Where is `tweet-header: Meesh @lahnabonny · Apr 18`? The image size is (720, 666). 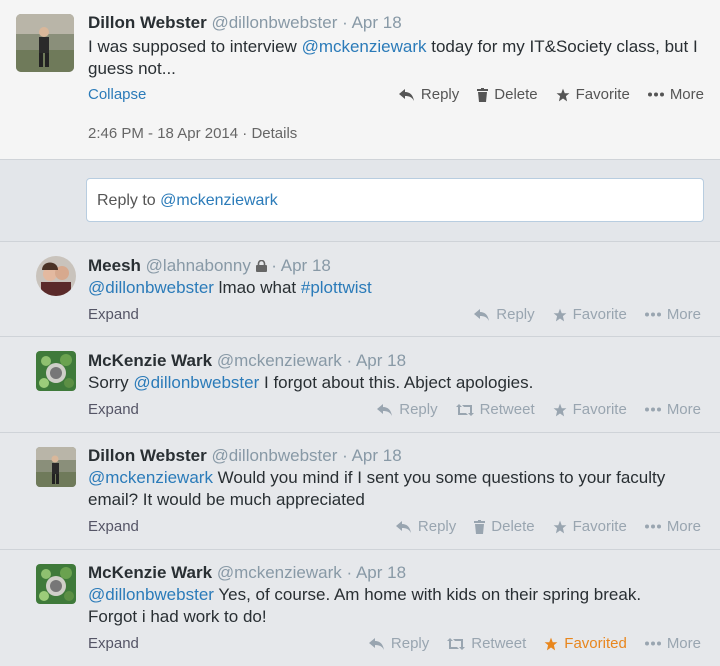 tweet-header: Meesh @lahnabonny · Apr 18 is located at coordinates (209, 266).